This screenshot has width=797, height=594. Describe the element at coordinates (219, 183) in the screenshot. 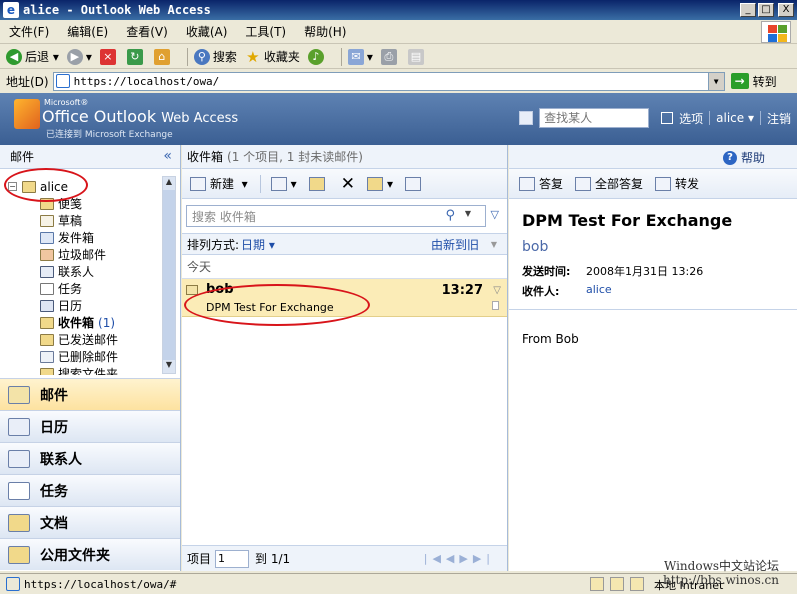

I see `new-message-button: 新建 ▾` at that location.